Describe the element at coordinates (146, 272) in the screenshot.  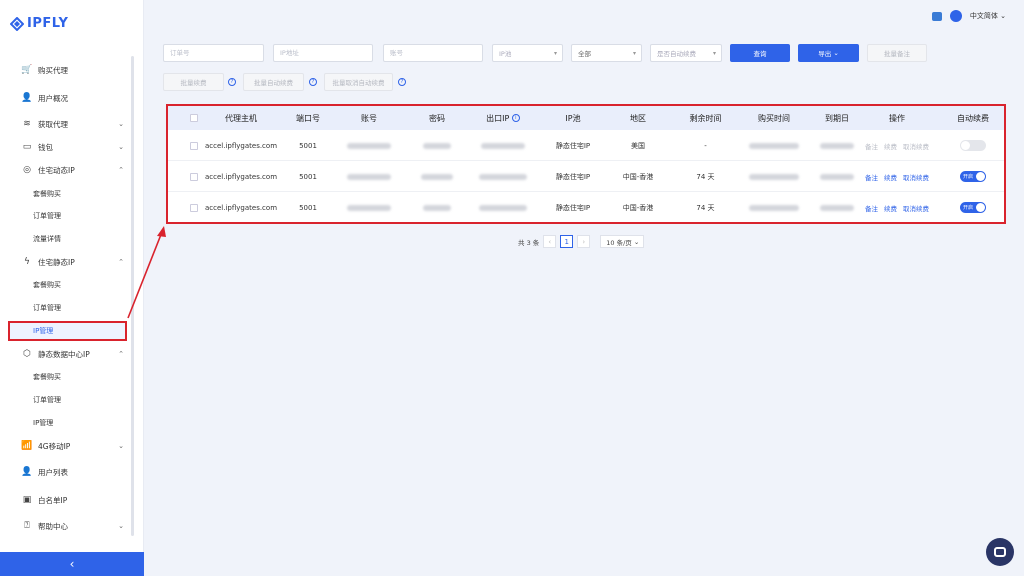
I see `annotation-arrow` at that location.